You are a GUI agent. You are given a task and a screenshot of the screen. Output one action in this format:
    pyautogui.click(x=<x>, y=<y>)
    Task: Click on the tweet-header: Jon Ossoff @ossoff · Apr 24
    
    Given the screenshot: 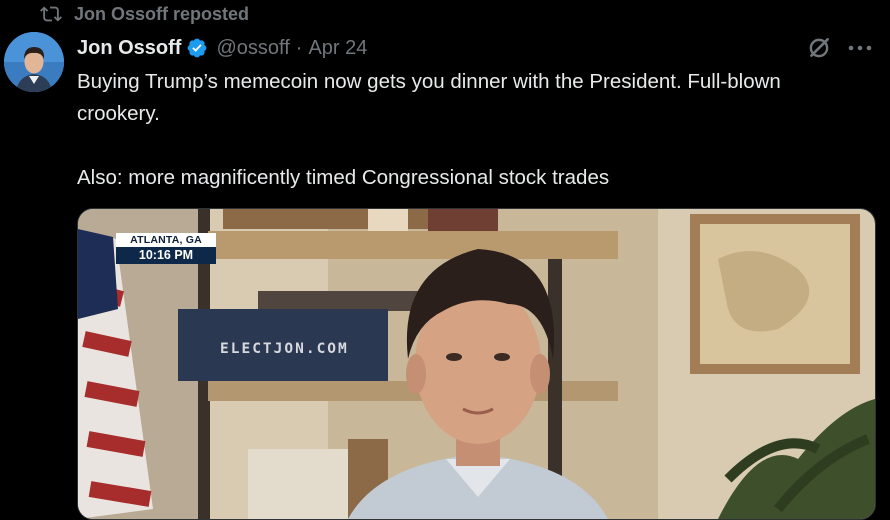 What is the action you would take?
    pyautogui.click(x=222, y=48)
    